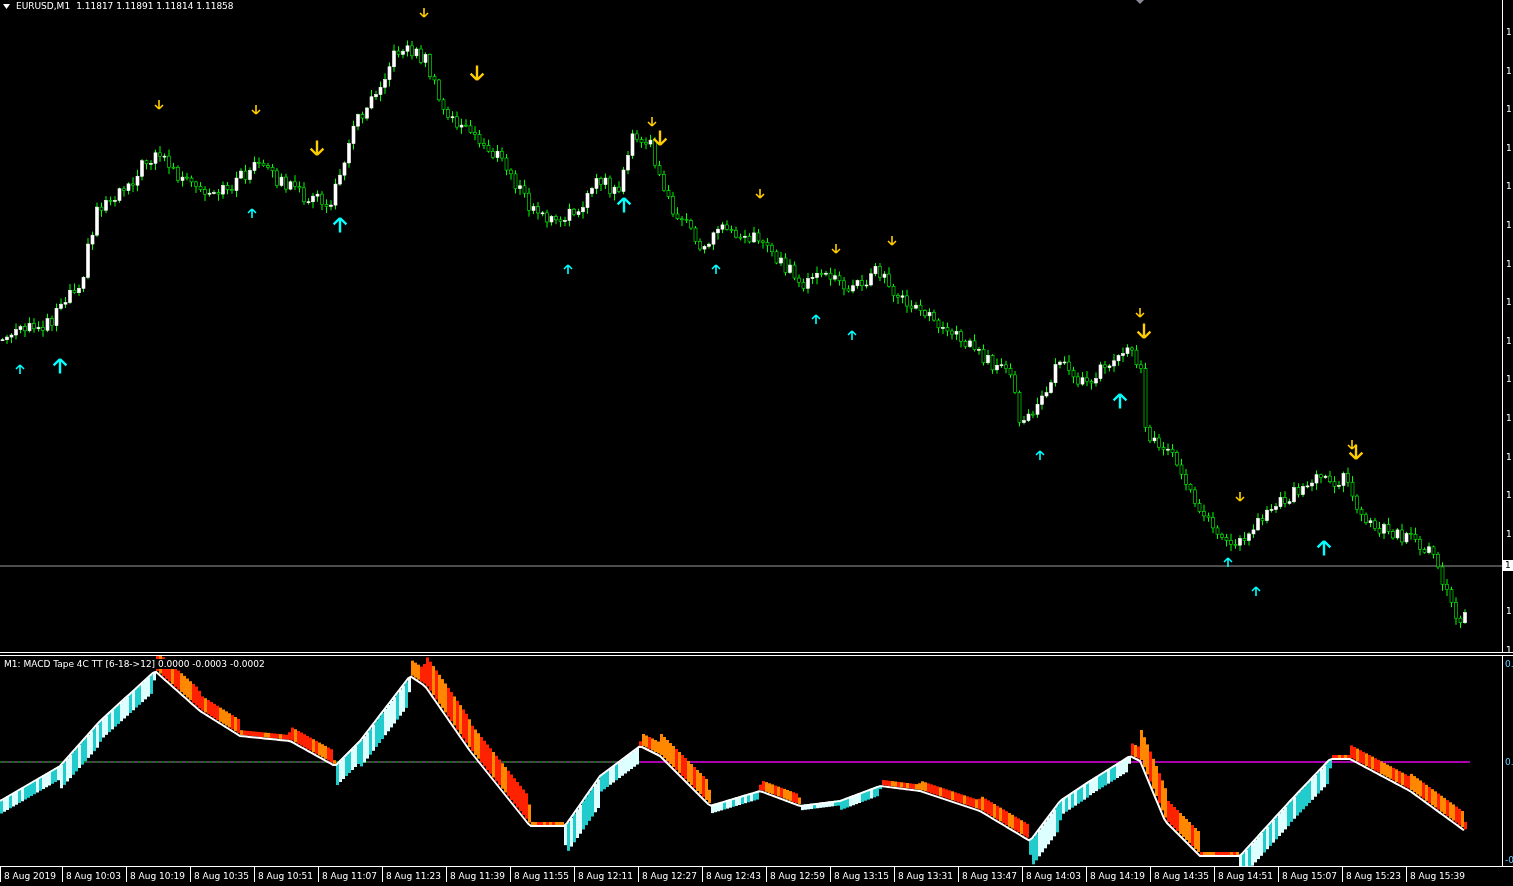 The height and width of the screenshot is (886, 1513). What do you see at coordinates (478, 874) in the screenshot?
I see `time-axis-label: 8 Aug 11:39` at bounding box center [478, 874].